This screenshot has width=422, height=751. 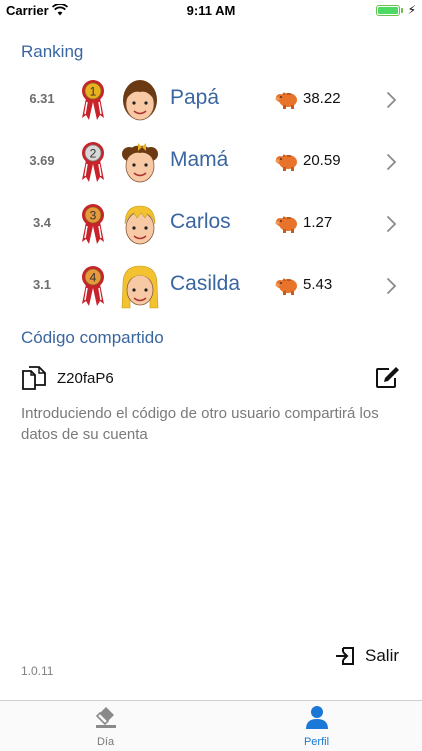 What do you see at coordinates (93, 92) in the screenshot?
I see `medal-number: 1` at bounding box center [93, 92].